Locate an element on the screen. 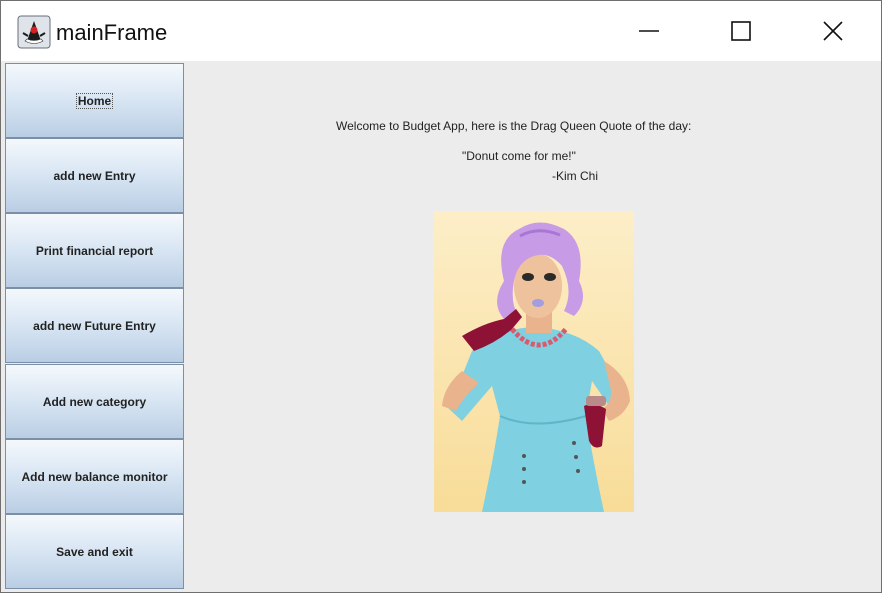  minimize-icon is located at coordinates (649, 31).